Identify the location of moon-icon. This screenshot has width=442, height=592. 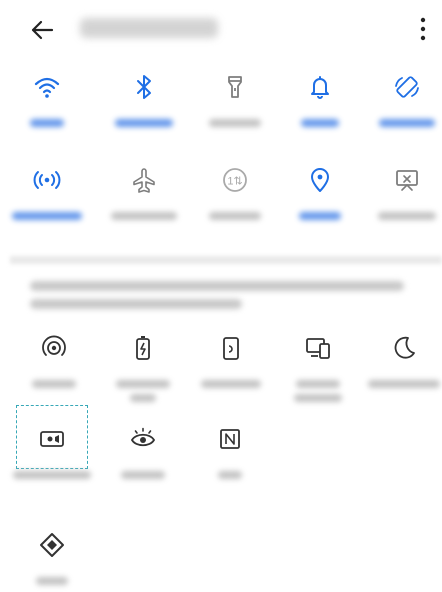
(404, 347).